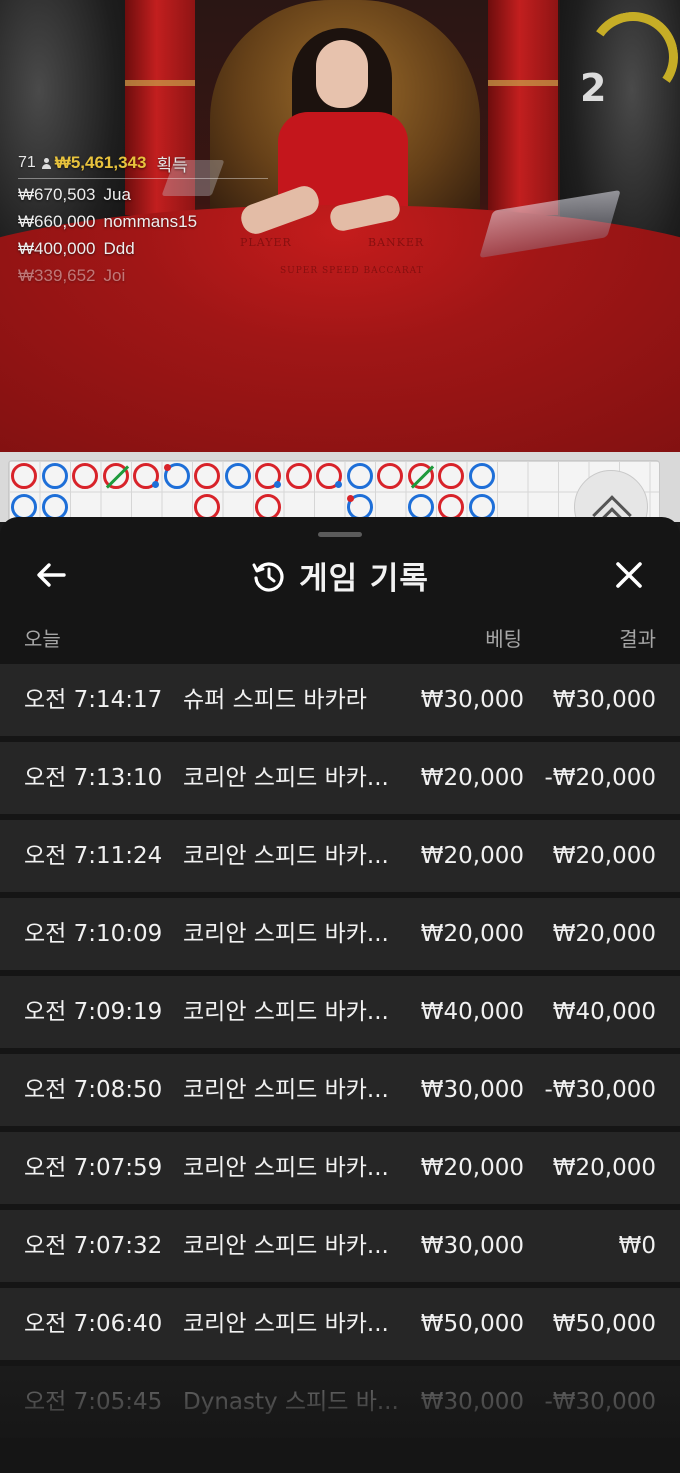 The height and width of the screenshot is (1473, 680). Describe the element at coordinates (57, 194) in the screenshot. I see `winner-amount: ₩670,503` at that location.